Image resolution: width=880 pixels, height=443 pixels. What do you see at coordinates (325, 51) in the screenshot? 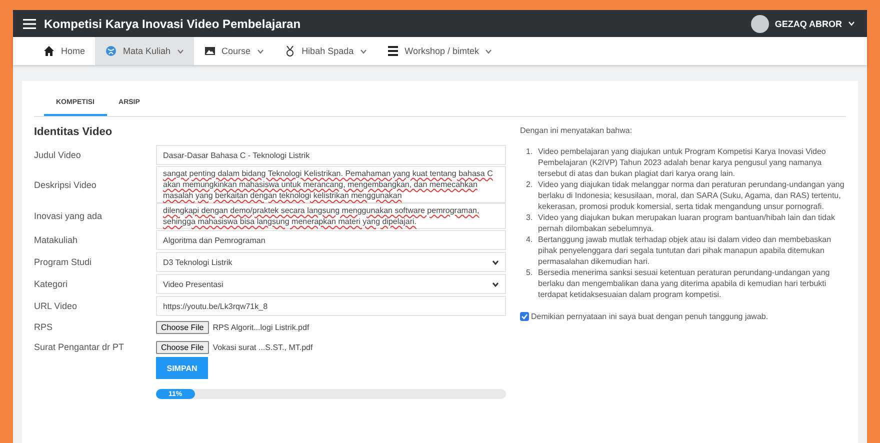
I see `nav-item: Hibah Spada` at bounding box center [325, 51].